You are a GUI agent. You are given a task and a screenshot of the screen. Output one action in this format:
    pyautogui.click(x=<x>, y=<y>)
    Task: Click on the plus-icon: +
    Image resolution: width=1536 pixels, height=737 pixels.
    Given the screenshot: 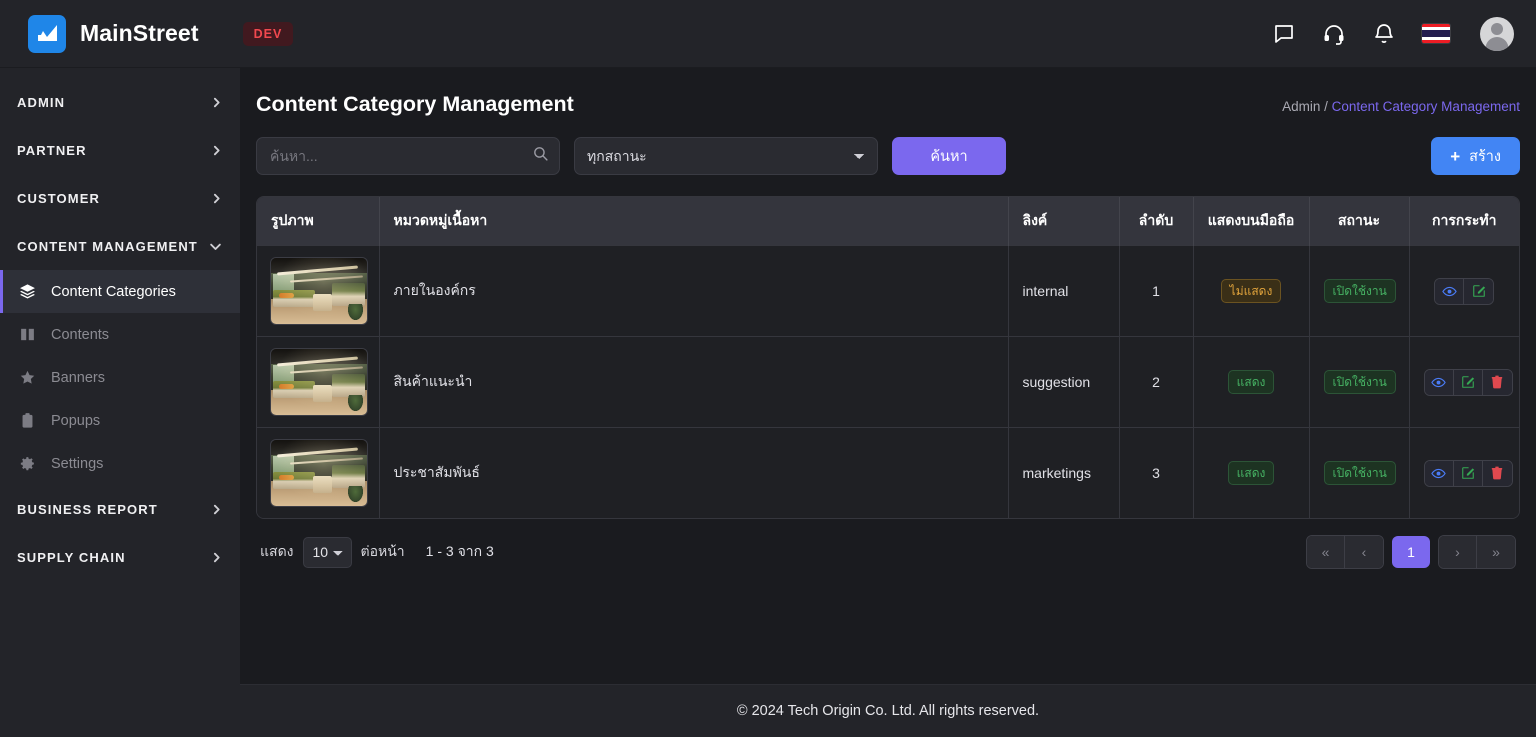 What is the action you would take?
    pyautogui.click(x=1455, y=156)
    